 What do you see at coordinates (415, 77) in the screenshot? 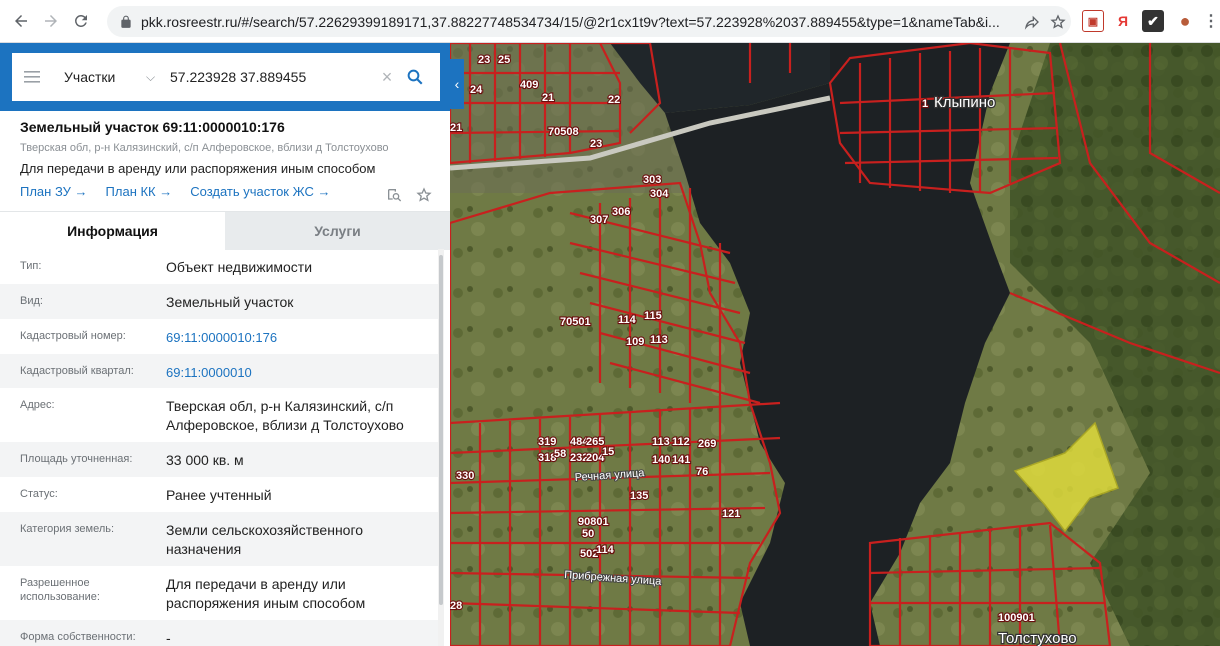
I see `search-icon` at bounding box center [415, 77].